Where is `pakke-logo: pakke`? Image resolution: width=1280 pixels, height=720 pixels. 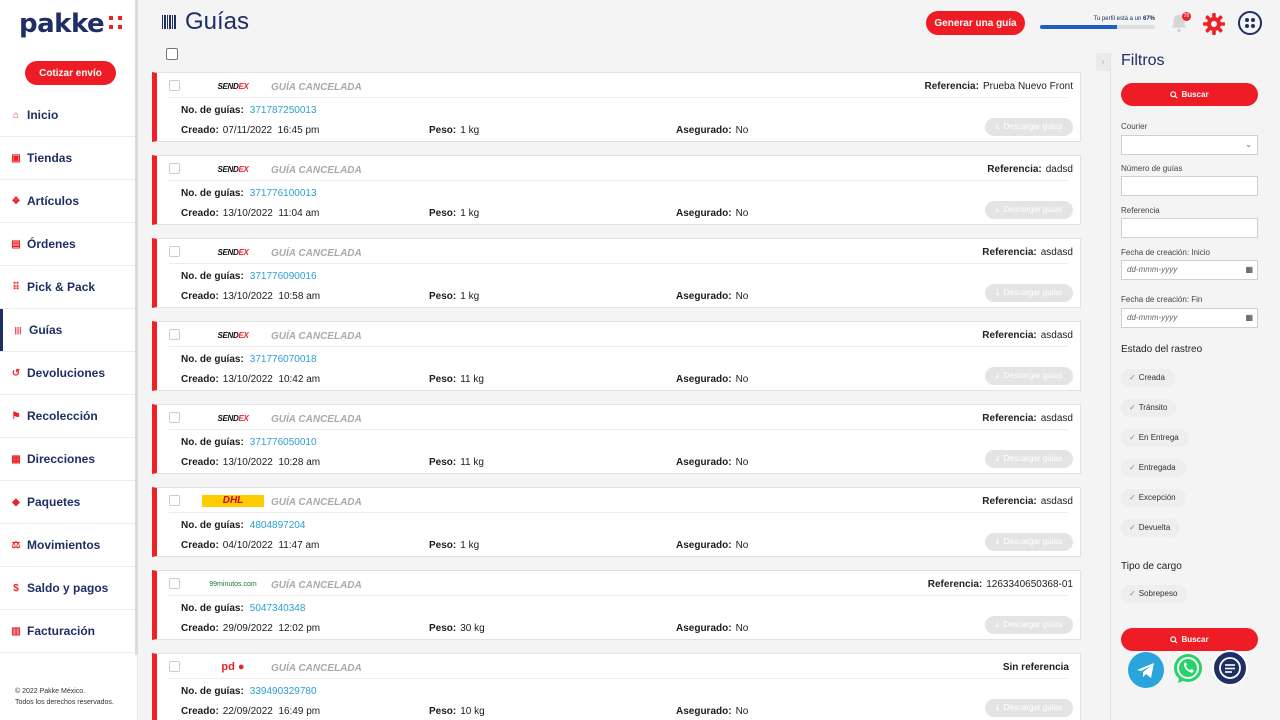
pakke-logo: pakke is located at coordinates (62, 24).